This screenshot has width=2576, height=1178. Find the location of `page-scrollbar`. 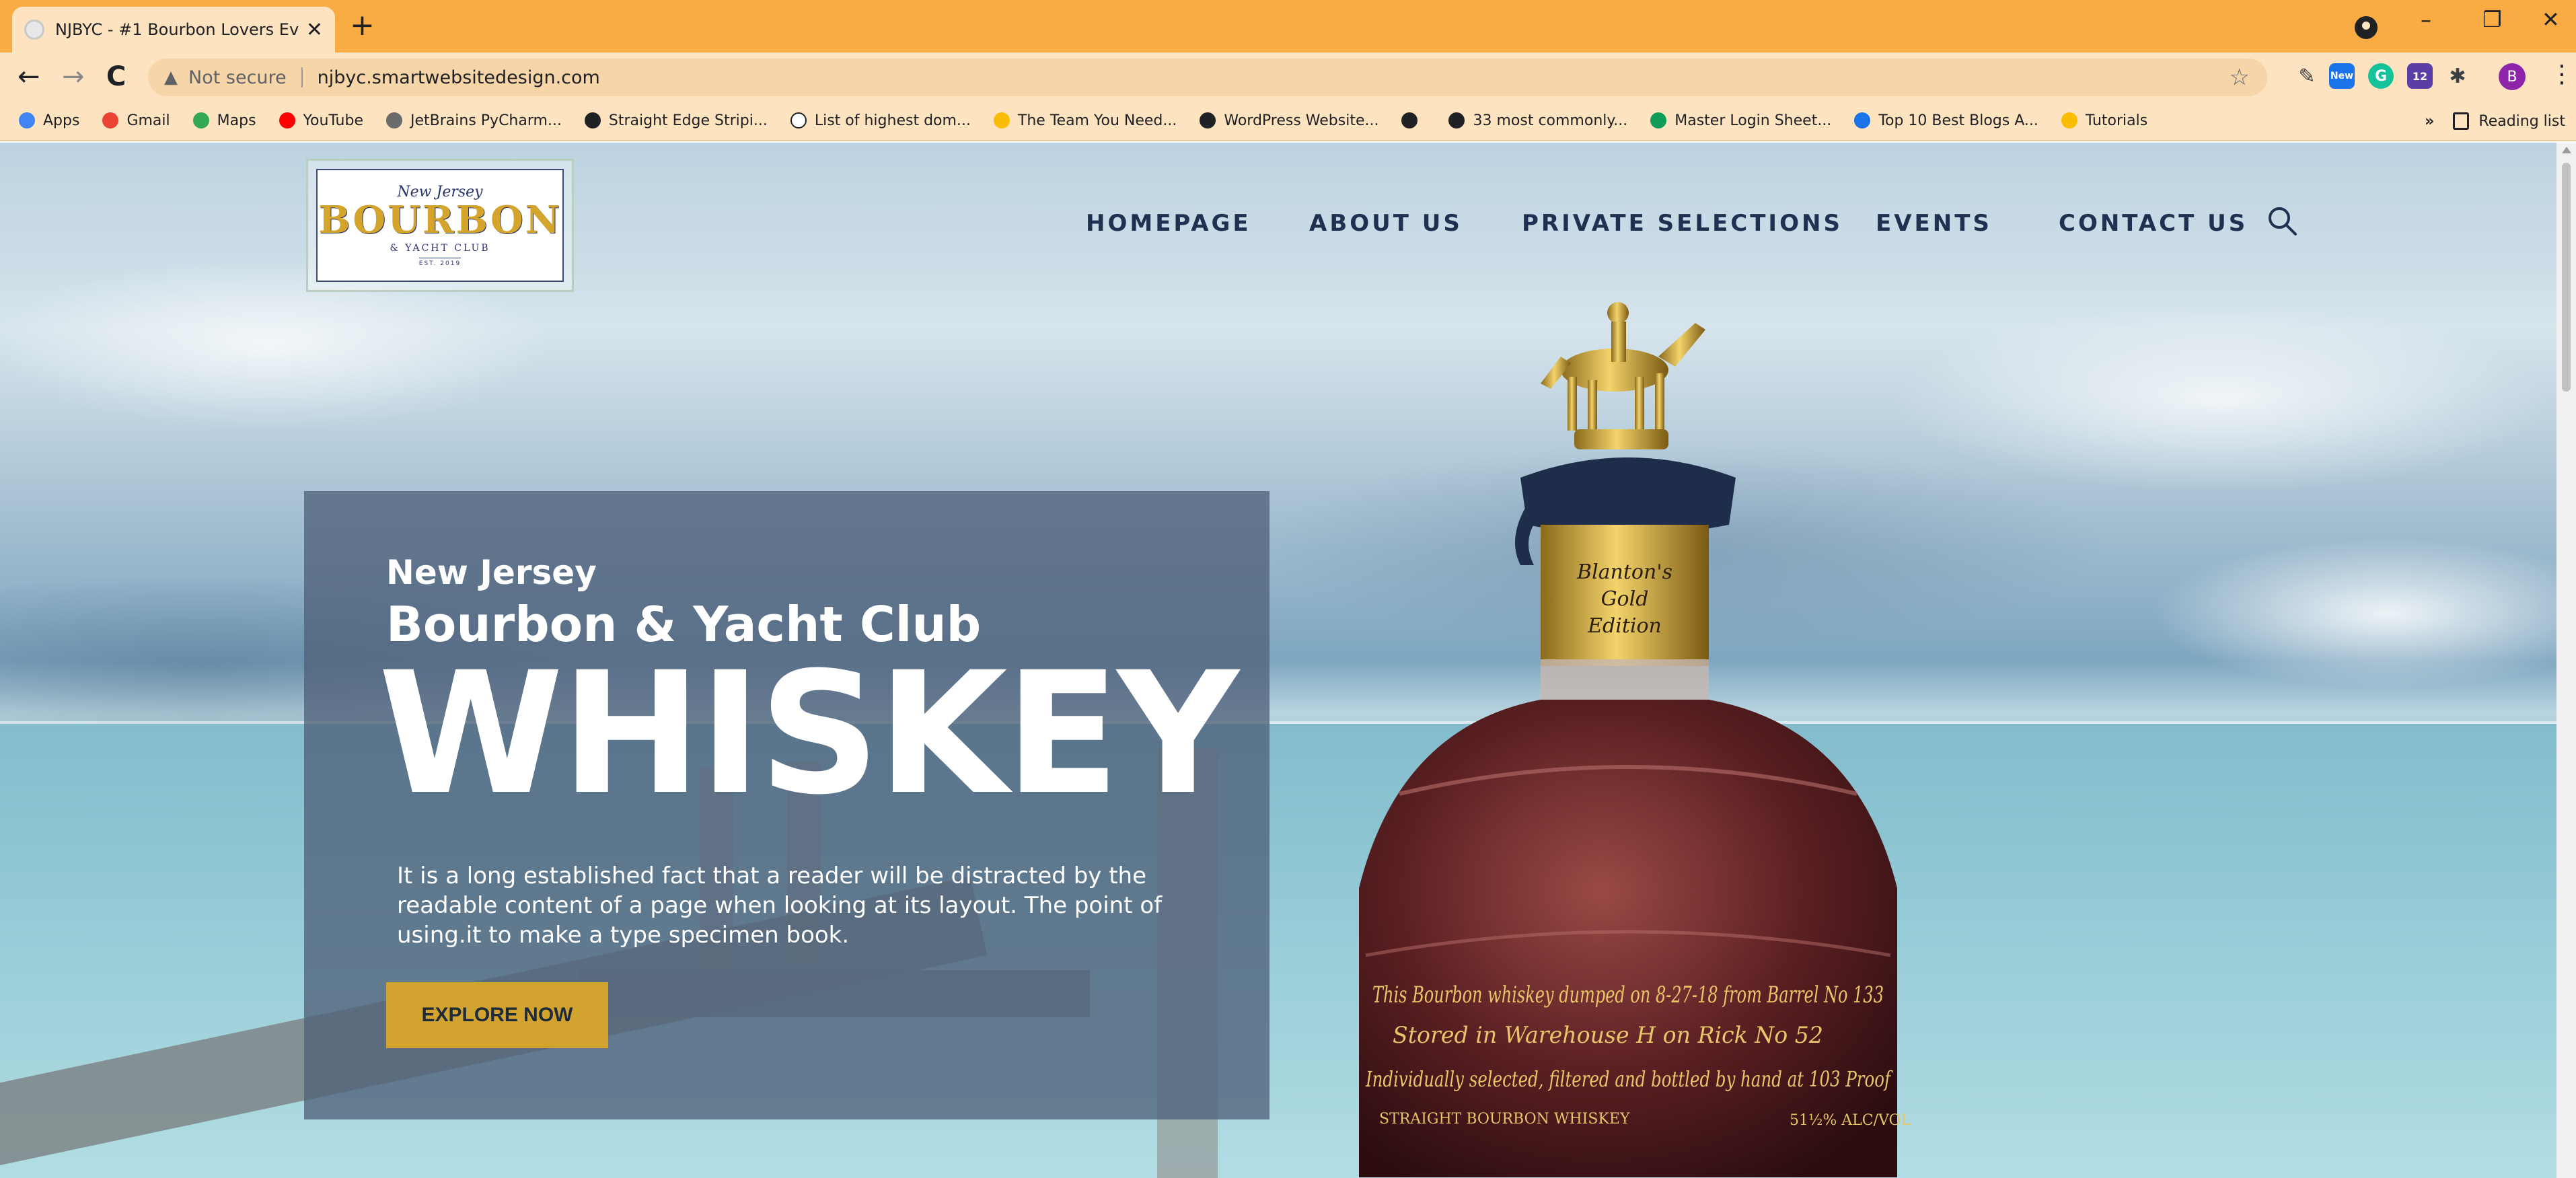

page-scrollbar is located at coordinates (2566, 661).